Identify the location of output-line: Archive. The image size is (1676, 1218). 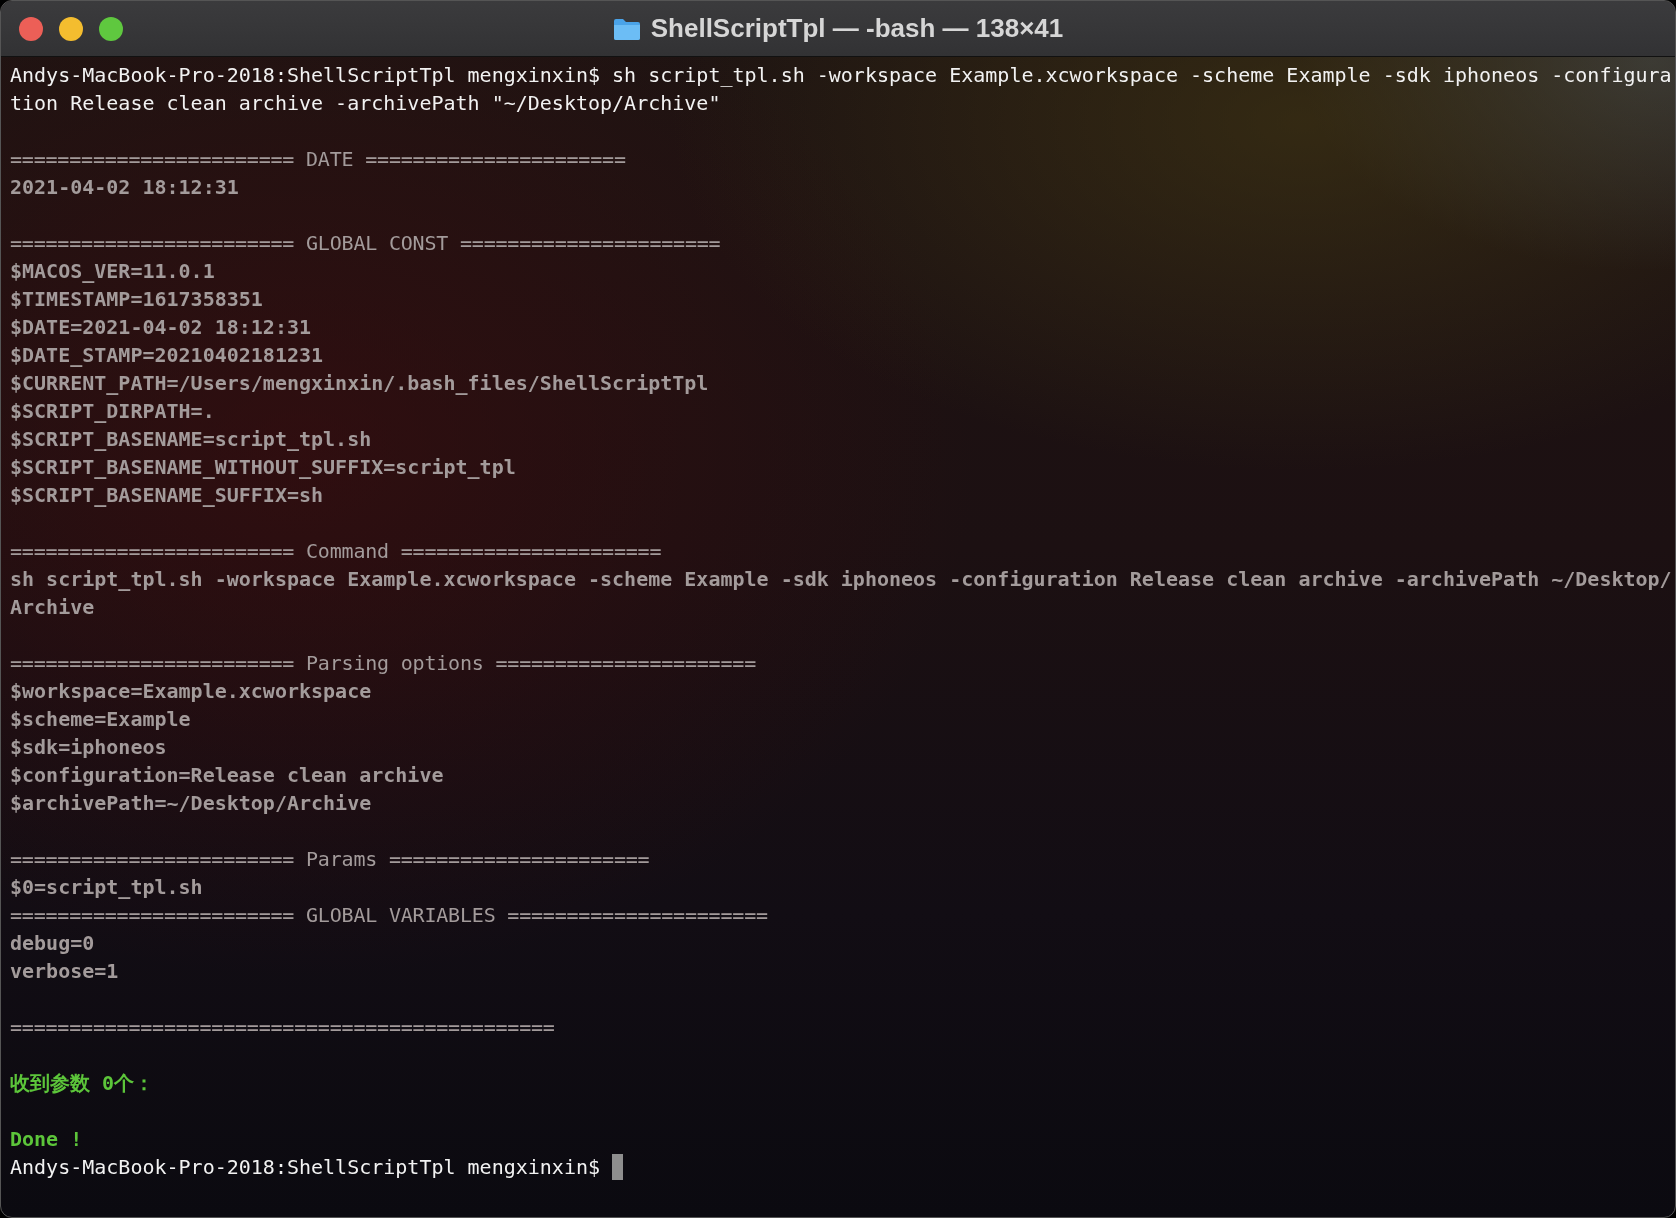
(52, 607).